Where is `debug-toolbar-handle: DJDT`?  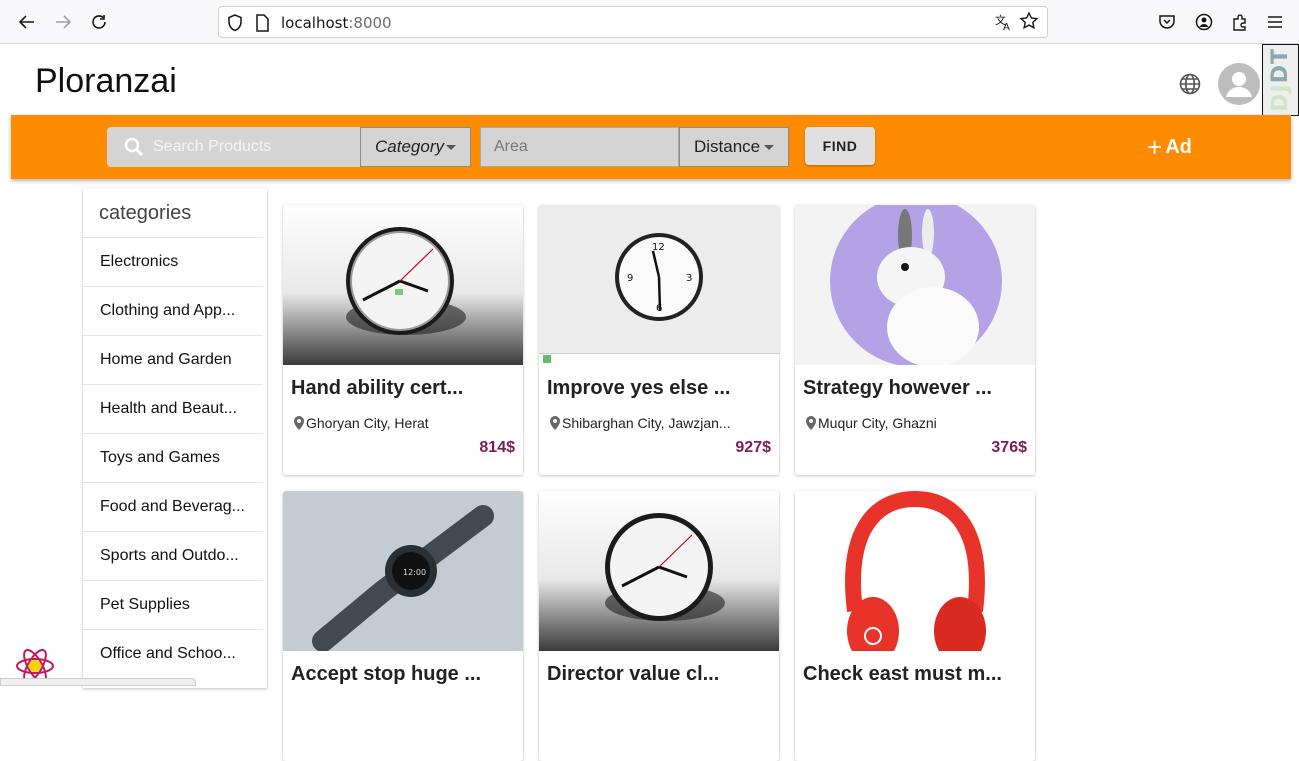
debug-toolbar-handle: DJDT is located at coordinates (1280, 80).